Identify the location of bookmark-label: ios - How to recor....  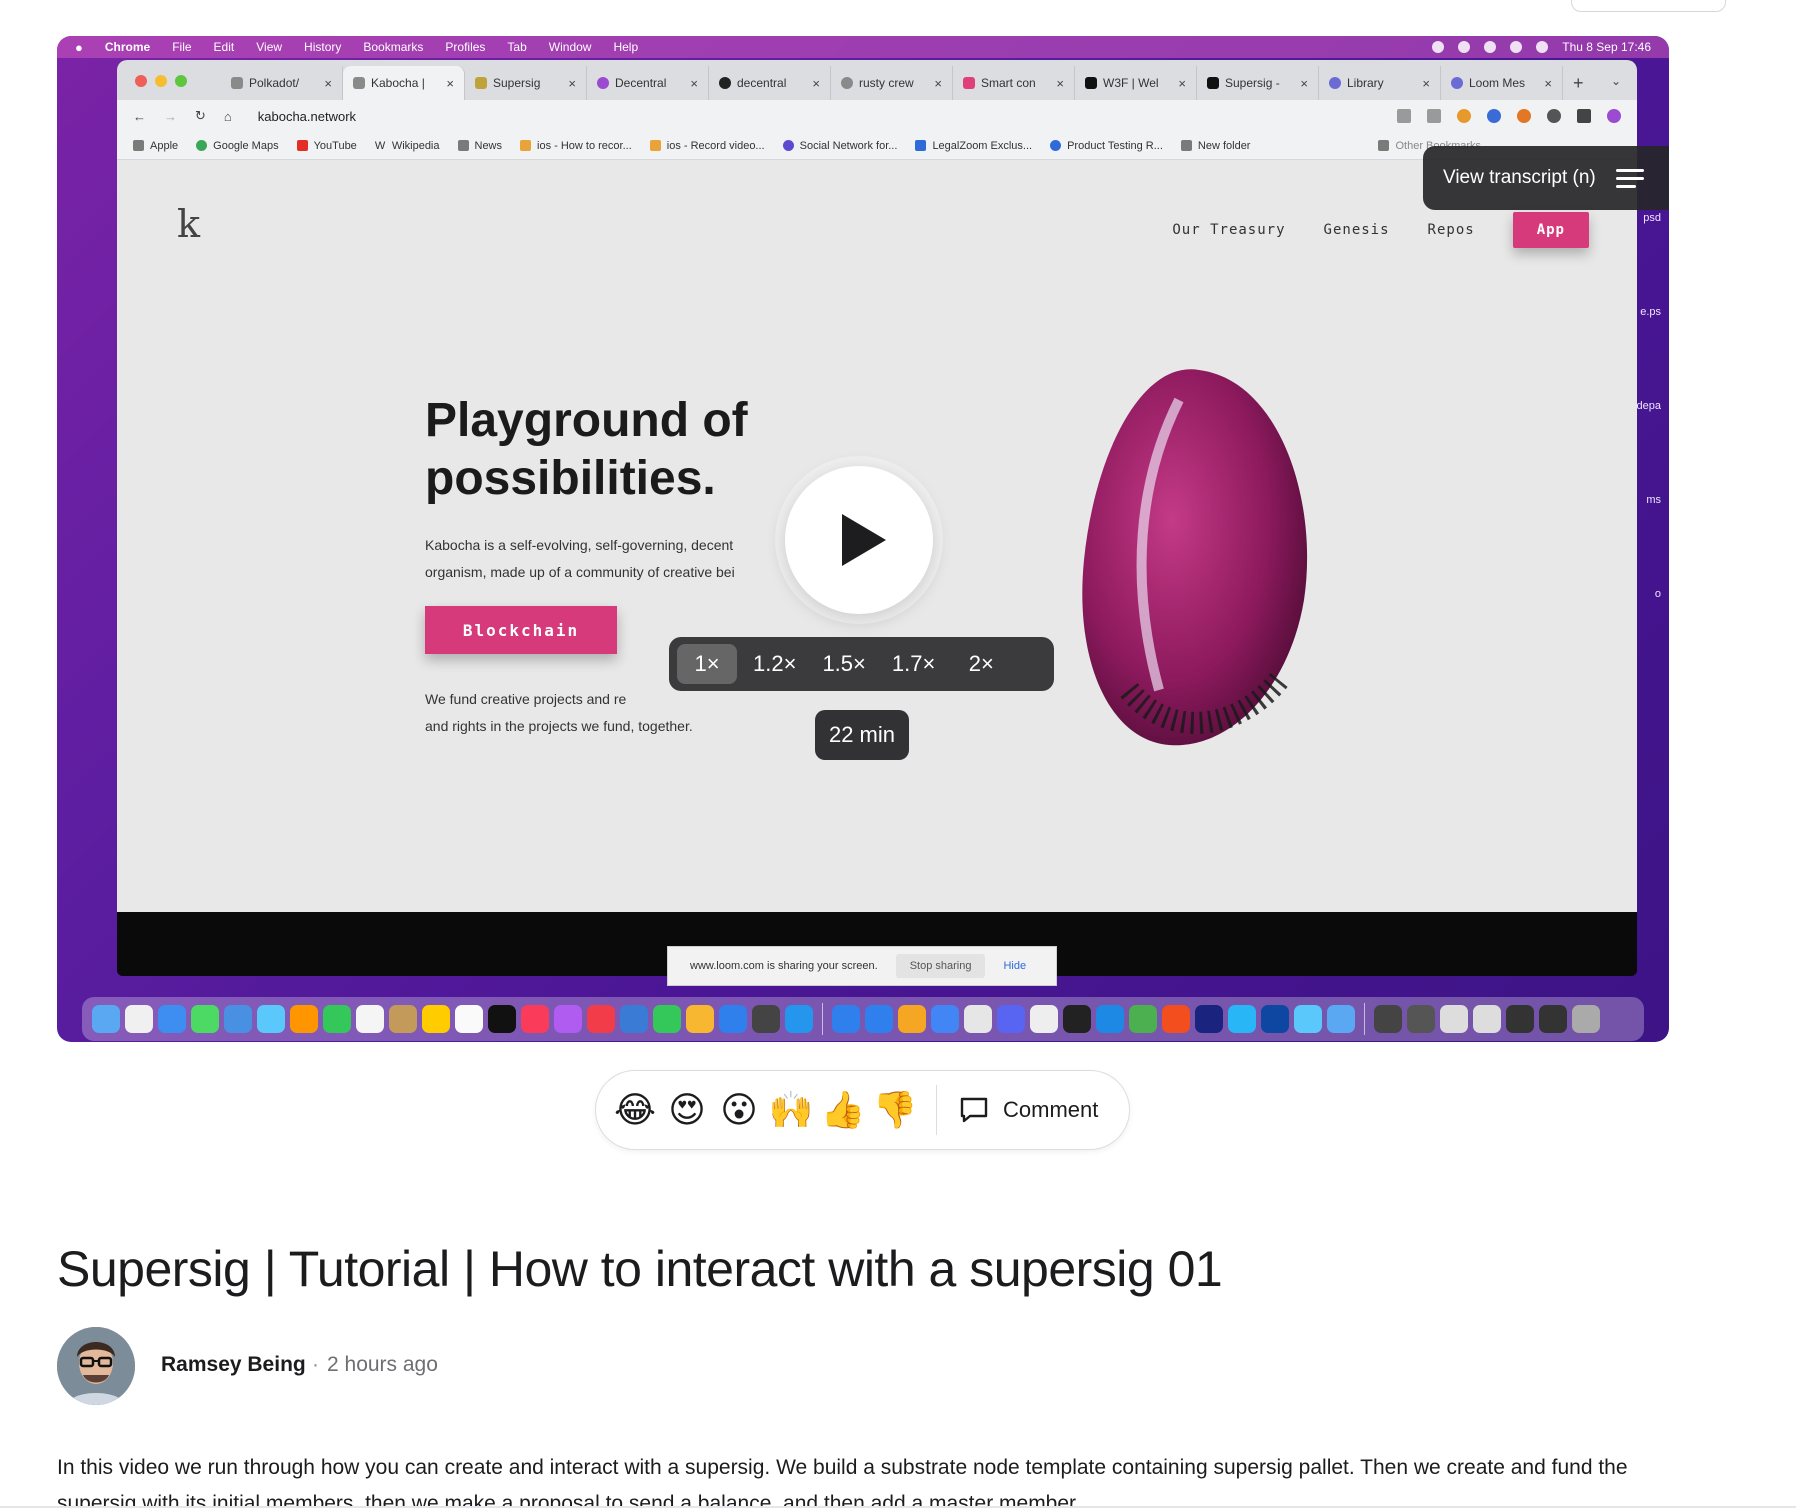
(584, 145).